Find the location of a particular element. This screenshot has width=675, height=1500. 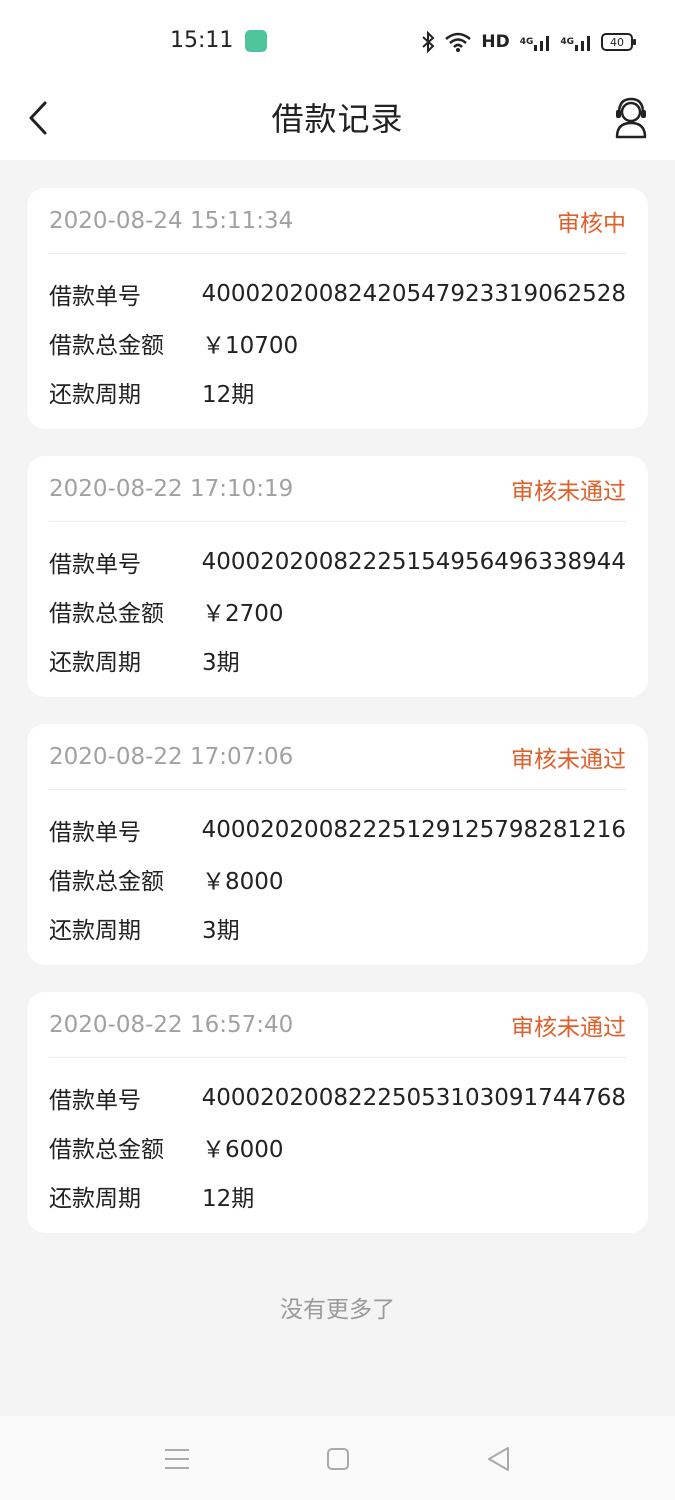

order-no-row: 借款单号 40002020082225129125798281216 is located at coordinates (337, 829).